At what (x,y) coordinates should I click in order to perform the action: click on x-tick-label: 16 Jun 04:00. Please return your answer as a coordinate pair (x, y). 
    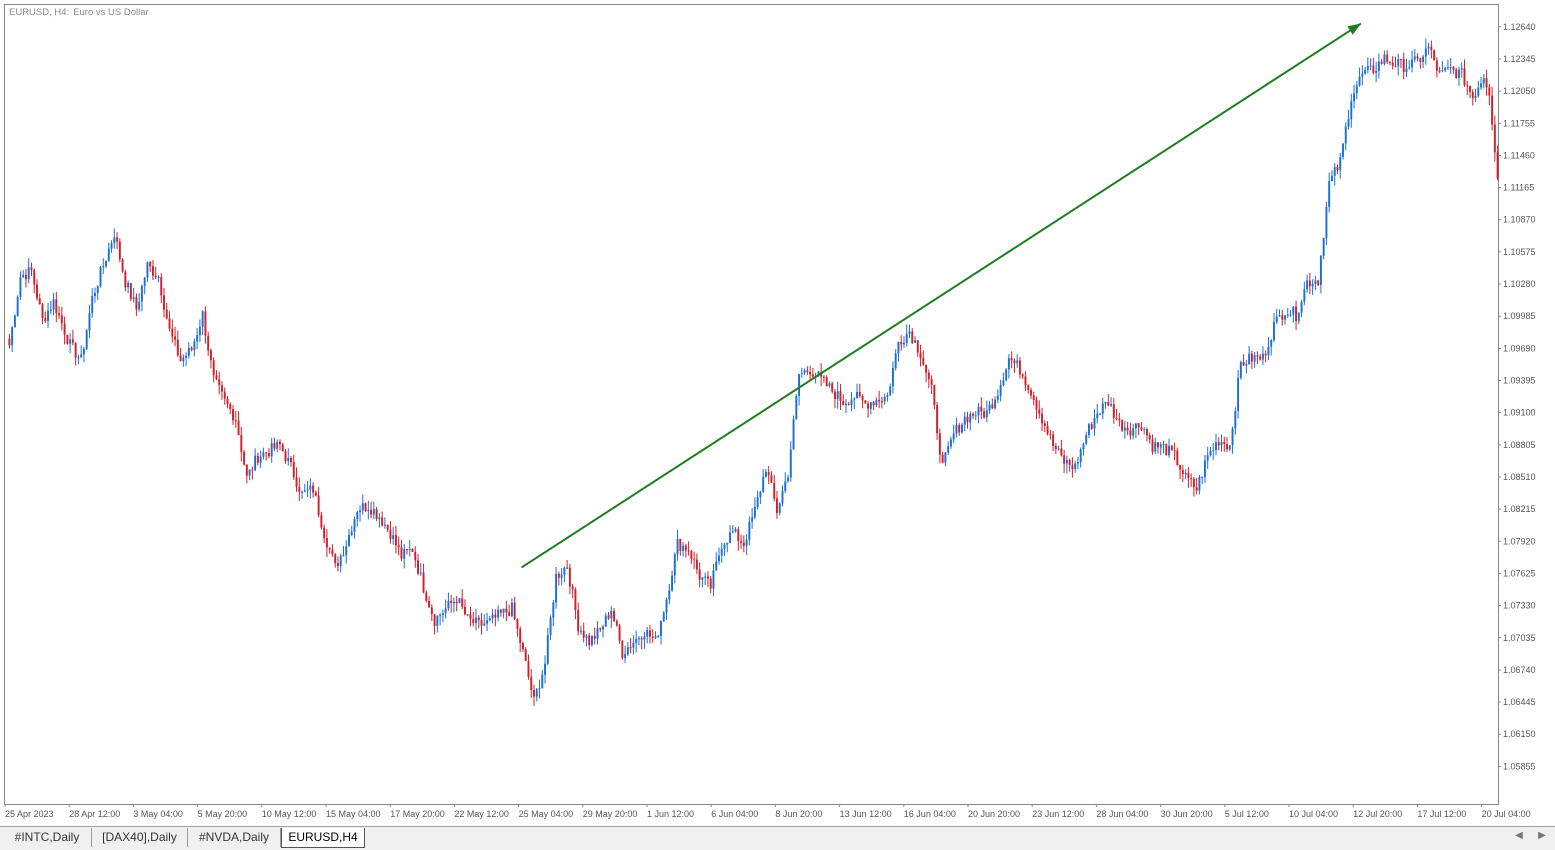
    Looking at the image, I should click on (930, 814).